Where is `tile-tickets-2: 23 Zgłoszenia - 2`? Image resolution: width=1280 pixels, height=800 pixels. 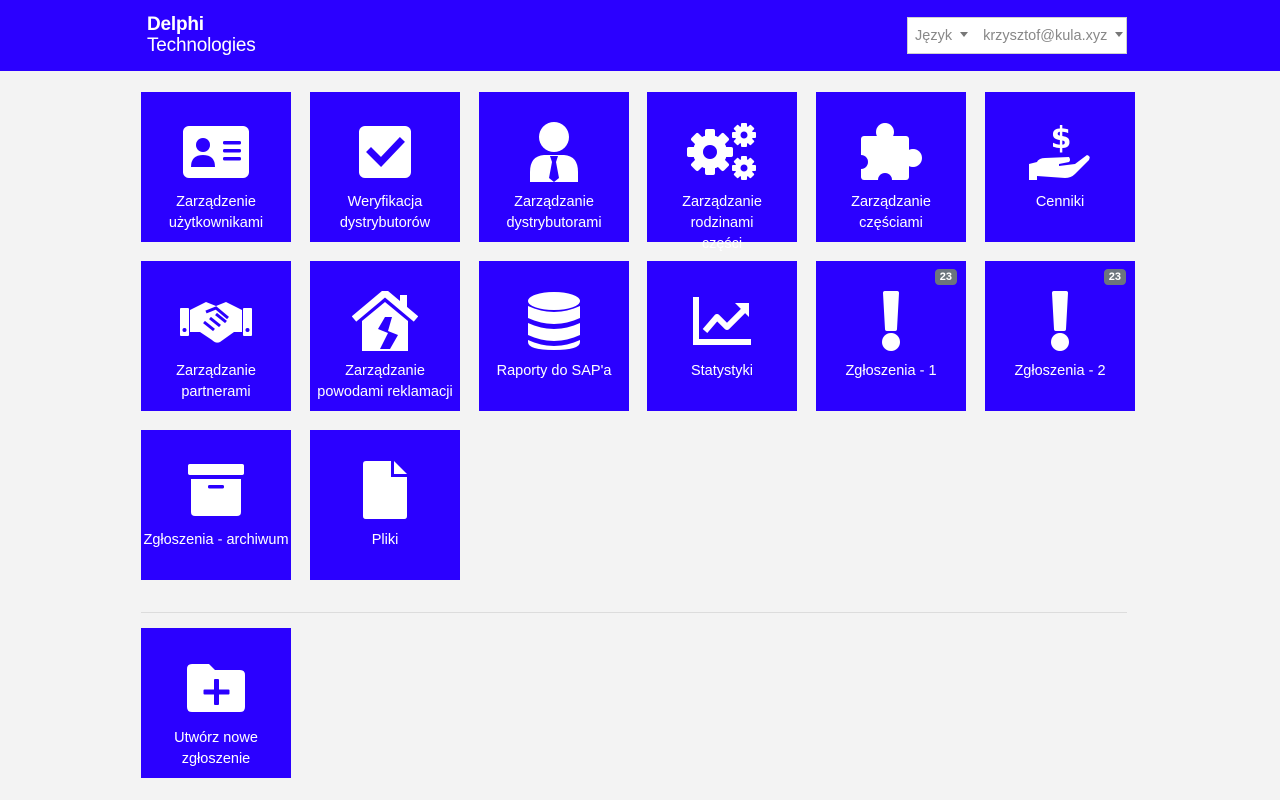
tile-tickets-2: 23 Zgłoszenia - 2 is located at coordinates (1060, 336).